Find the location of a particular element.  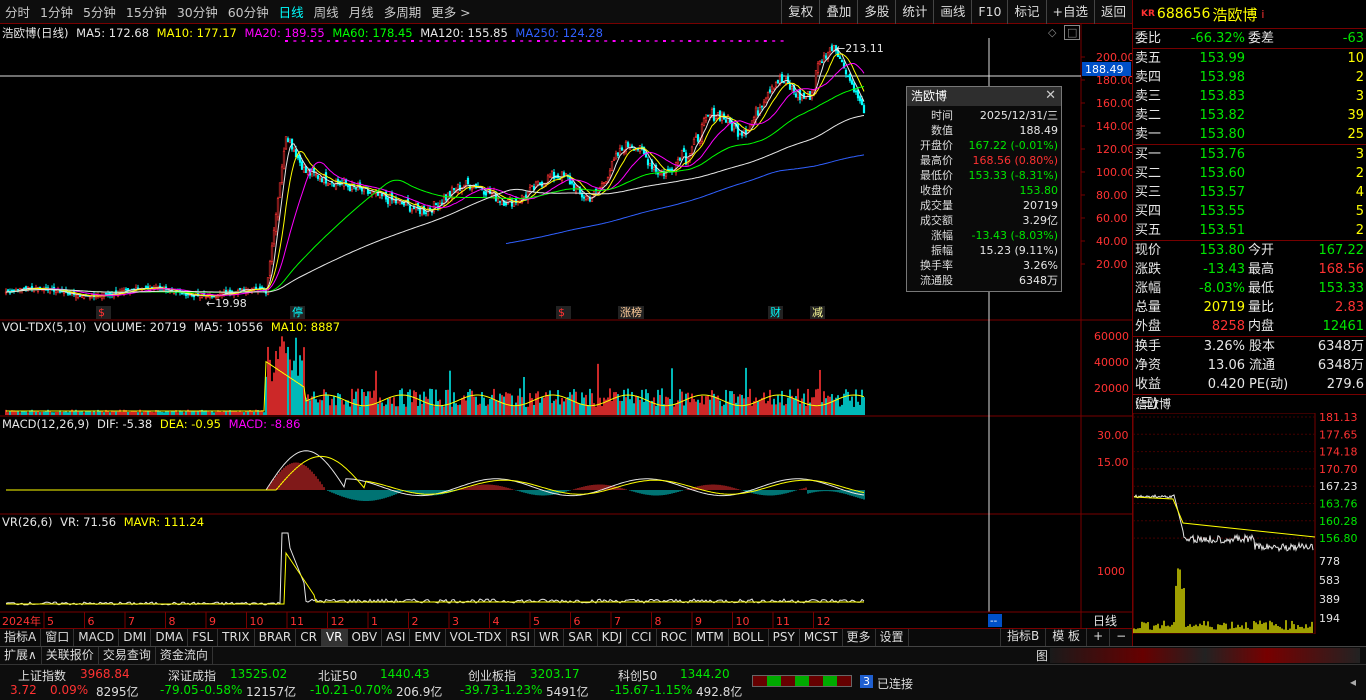

tool-button: 多股 is located at coordinates (876, 12).